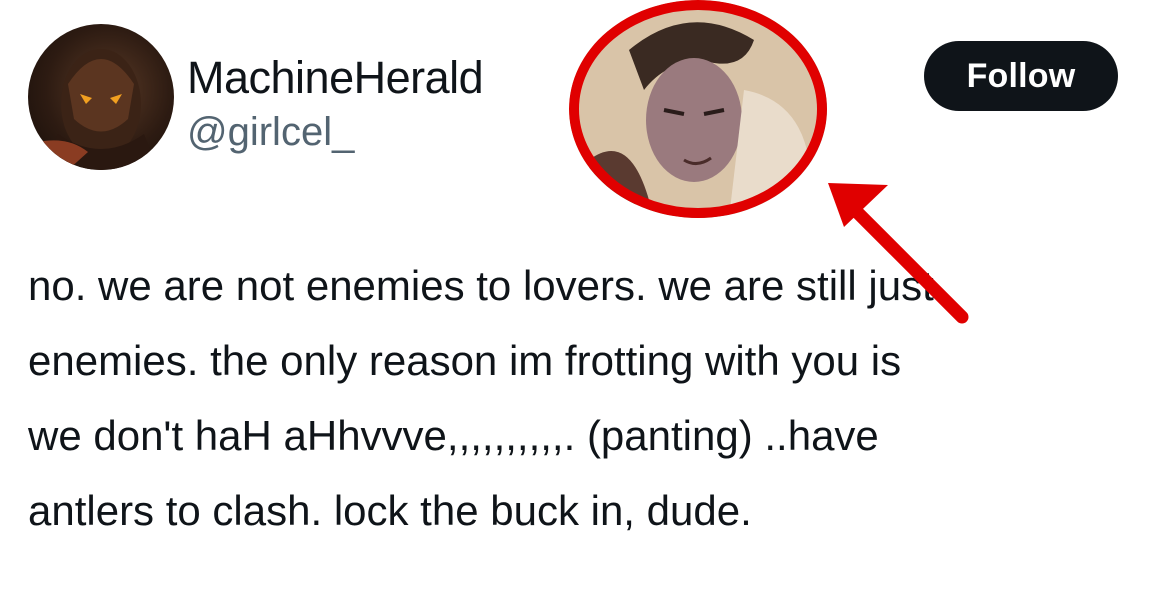 The image size is (1170, 593). Describe the element at coordinates (335, 78) in the screenshot. I see `display-name: MachineHerald` at that location.